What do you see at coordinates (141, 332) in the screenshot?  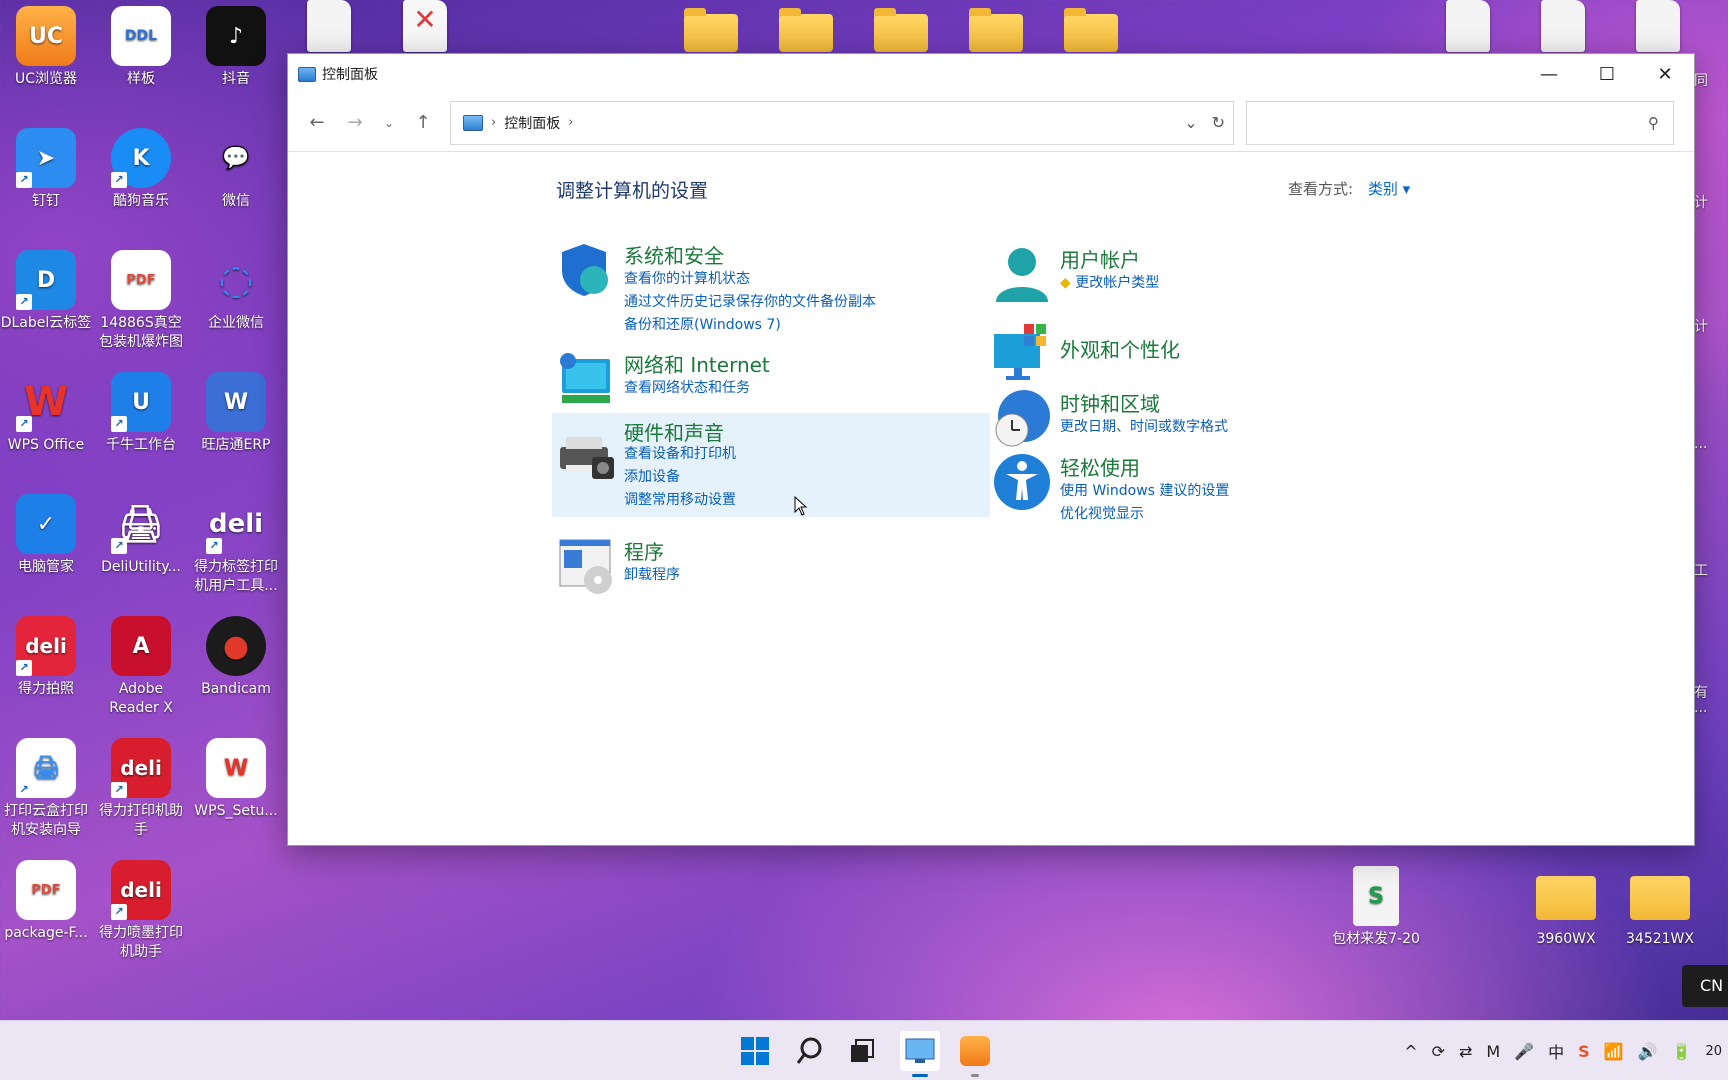 I see `desktop-icon-label: 14886S真空包装机爆炸图` at bounding box center [141, 332].